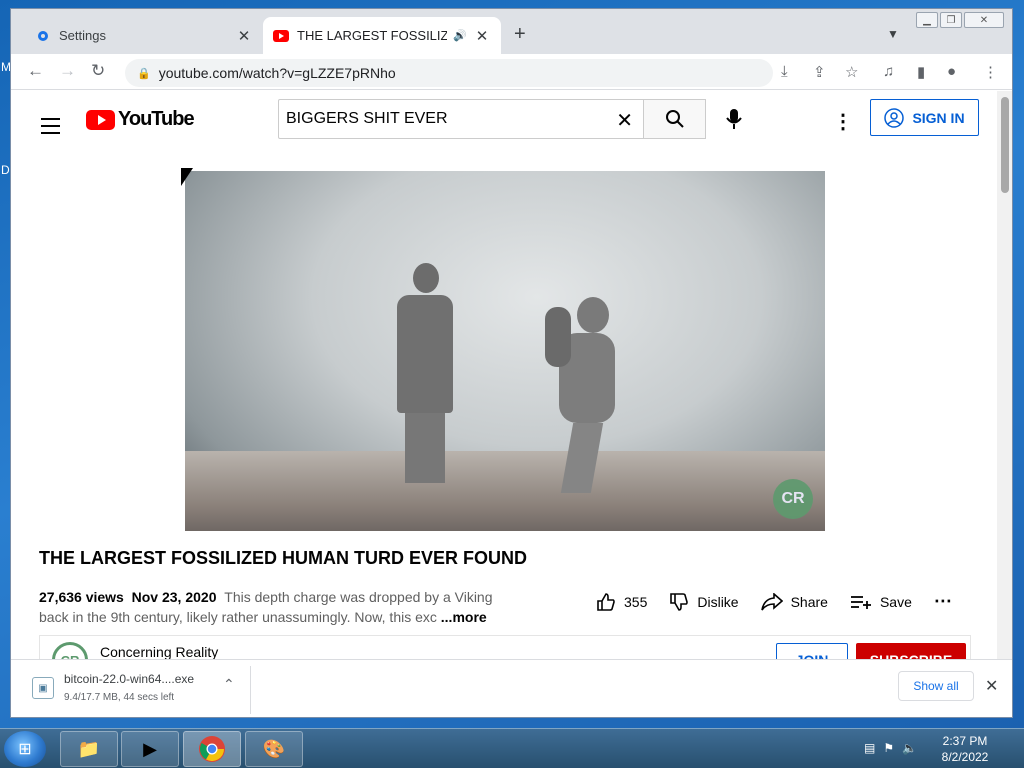  What do you see at coordinates (943, 601) in the screenshot?
I see `more-actions-icon: ⋯` at bounding box center [943, 601].